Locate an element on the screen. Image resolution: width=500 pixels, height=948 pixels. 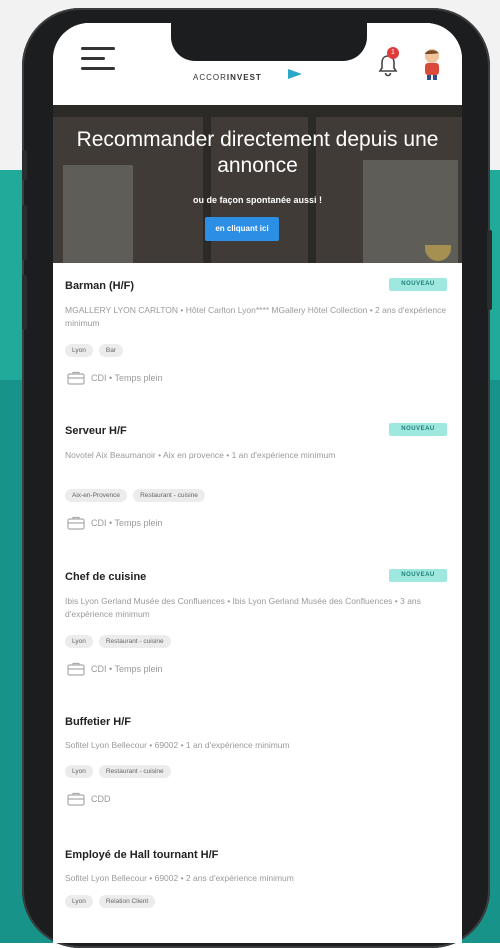
brand-logo-light: ACCOR is located at coordinates (210, 77).